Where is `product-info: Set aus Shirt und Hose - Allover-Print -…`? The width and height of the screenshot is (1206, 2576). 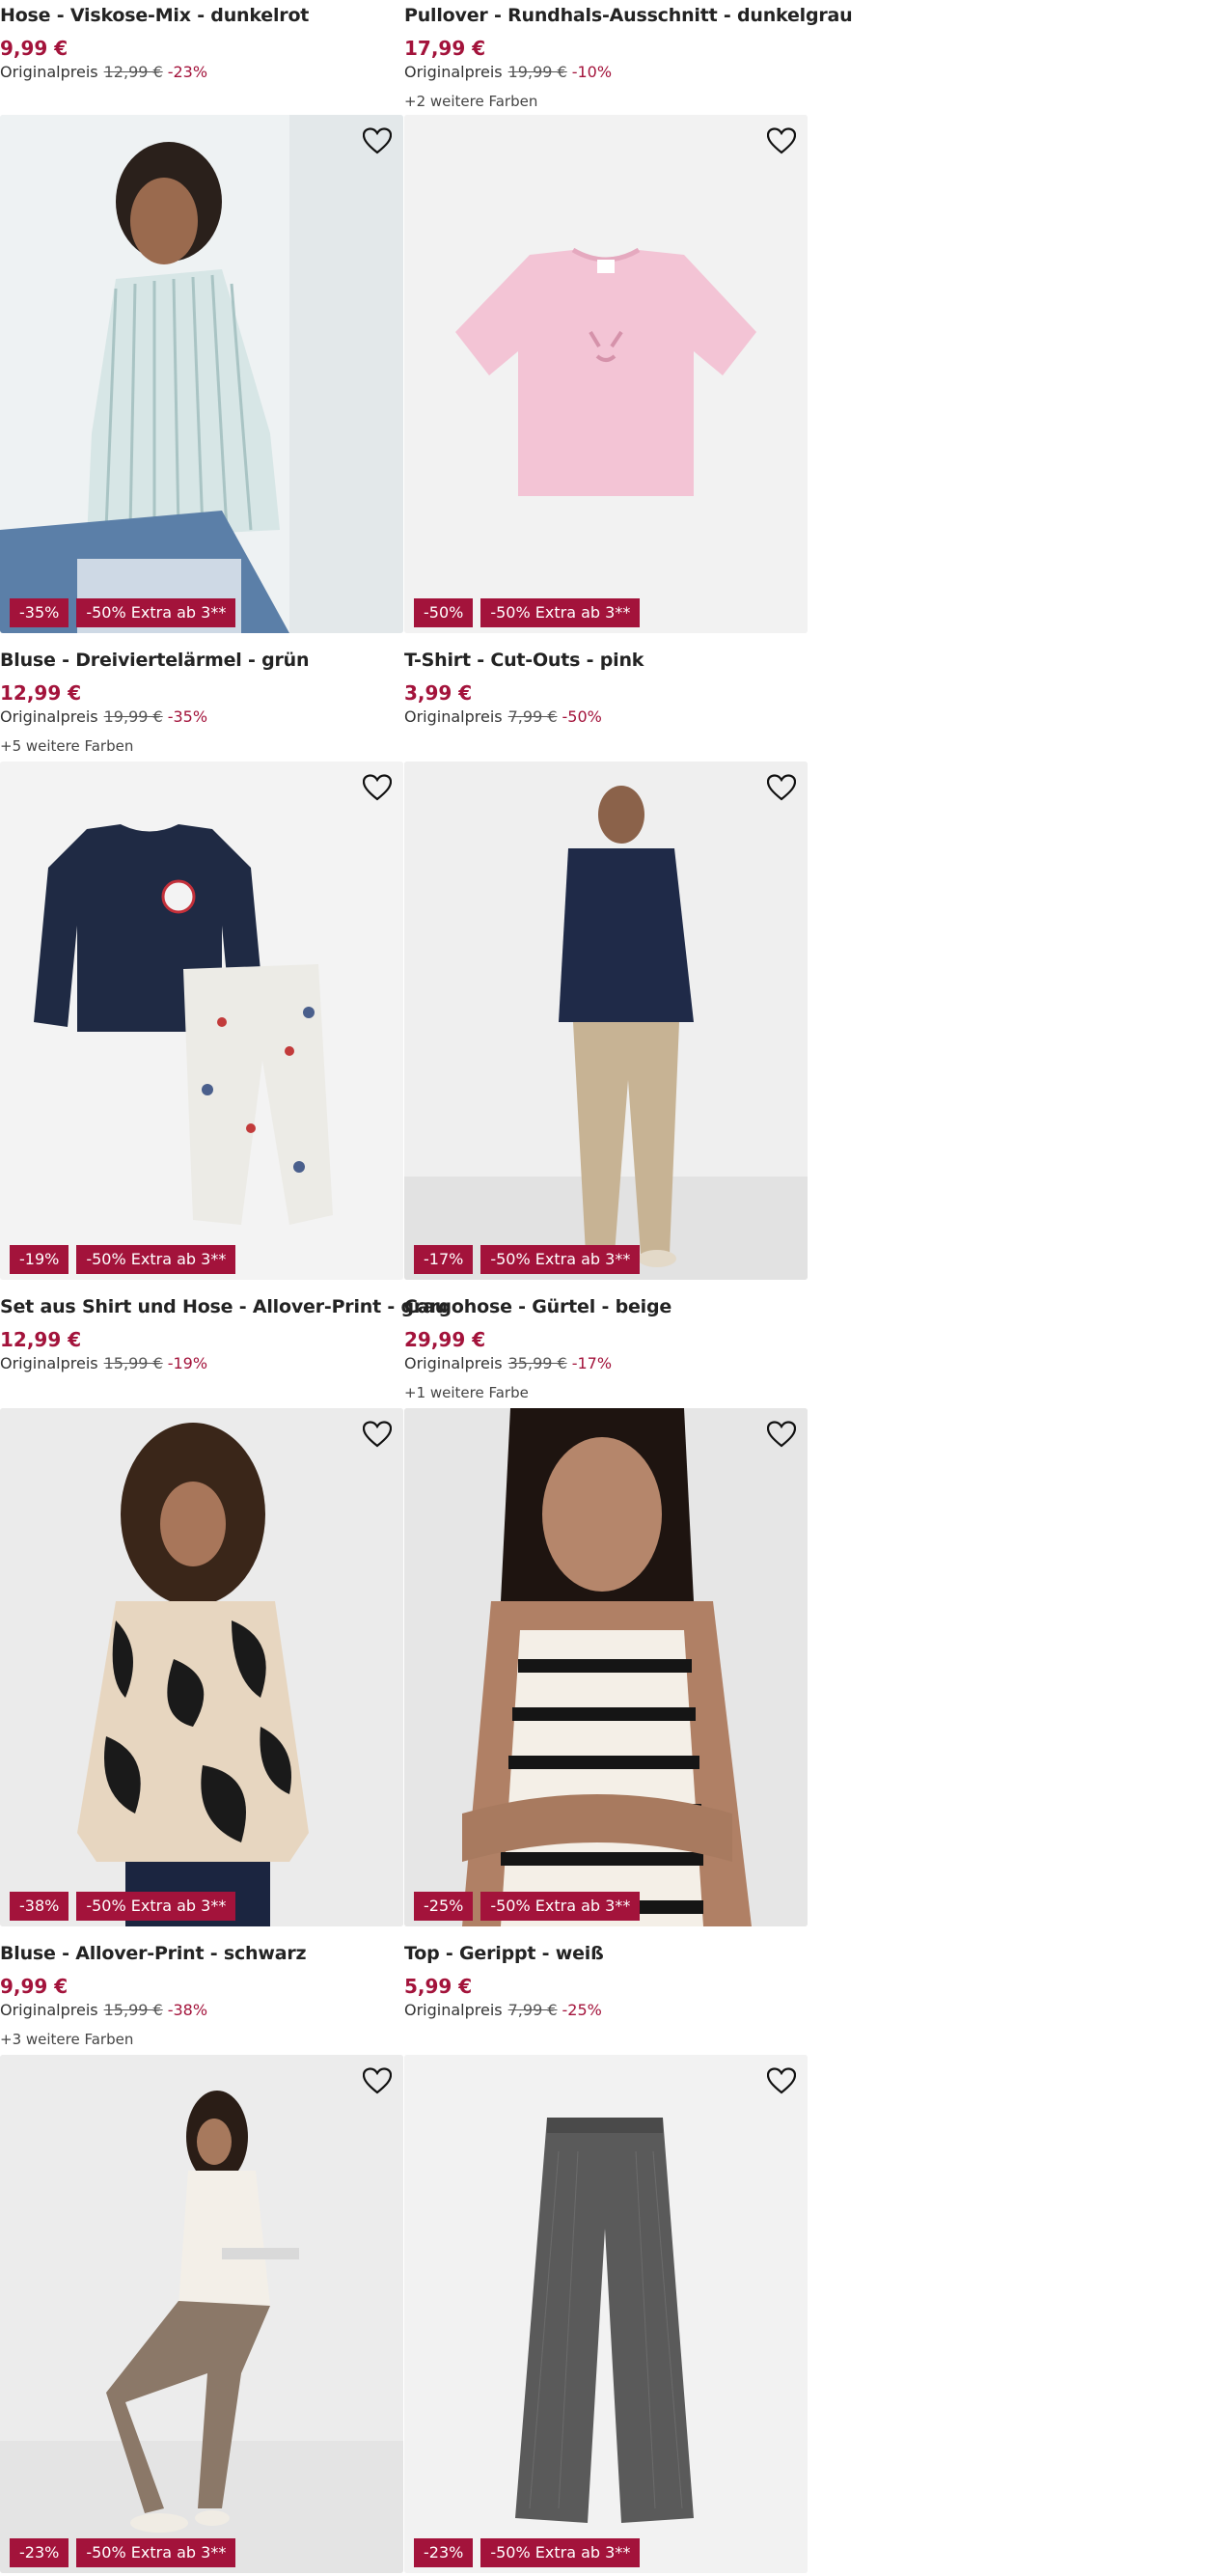 product-info: Set aus Shirt und Hose - Allover-Print -… is located at coordinates (224, 1349).